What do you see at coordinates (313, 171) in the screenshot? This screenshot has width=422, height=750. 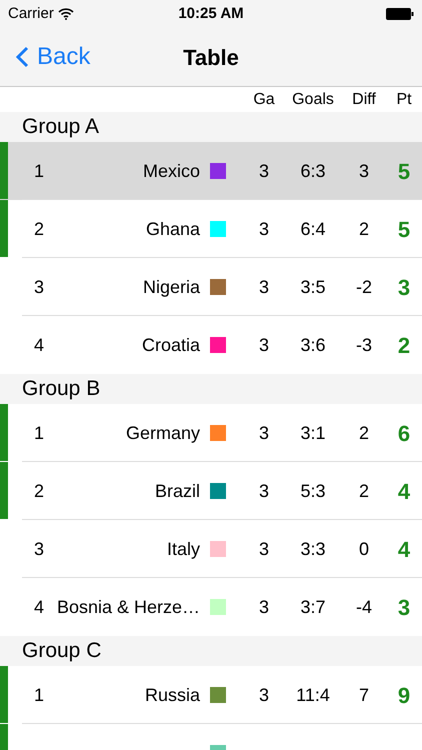 I see `goals-cell-text: 6:3` at bounding box center [313, 171].